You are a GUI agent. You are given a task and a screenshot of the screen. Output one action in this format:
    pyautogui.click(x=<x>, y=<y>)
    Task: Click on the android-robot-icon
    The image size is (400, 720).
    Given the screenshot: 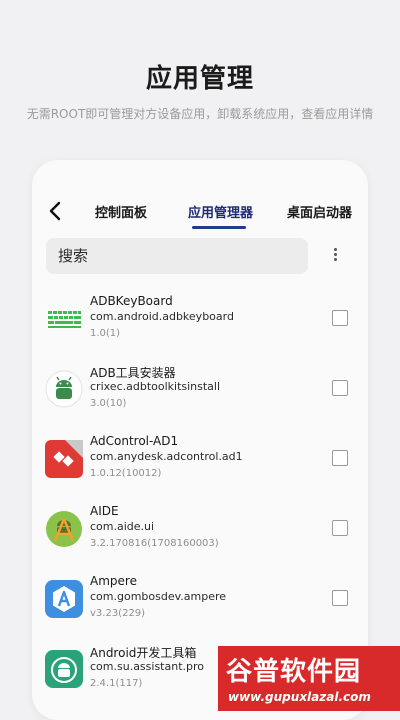 What is the action you would take?
    pyautogui.click(x=64, y=389)
    